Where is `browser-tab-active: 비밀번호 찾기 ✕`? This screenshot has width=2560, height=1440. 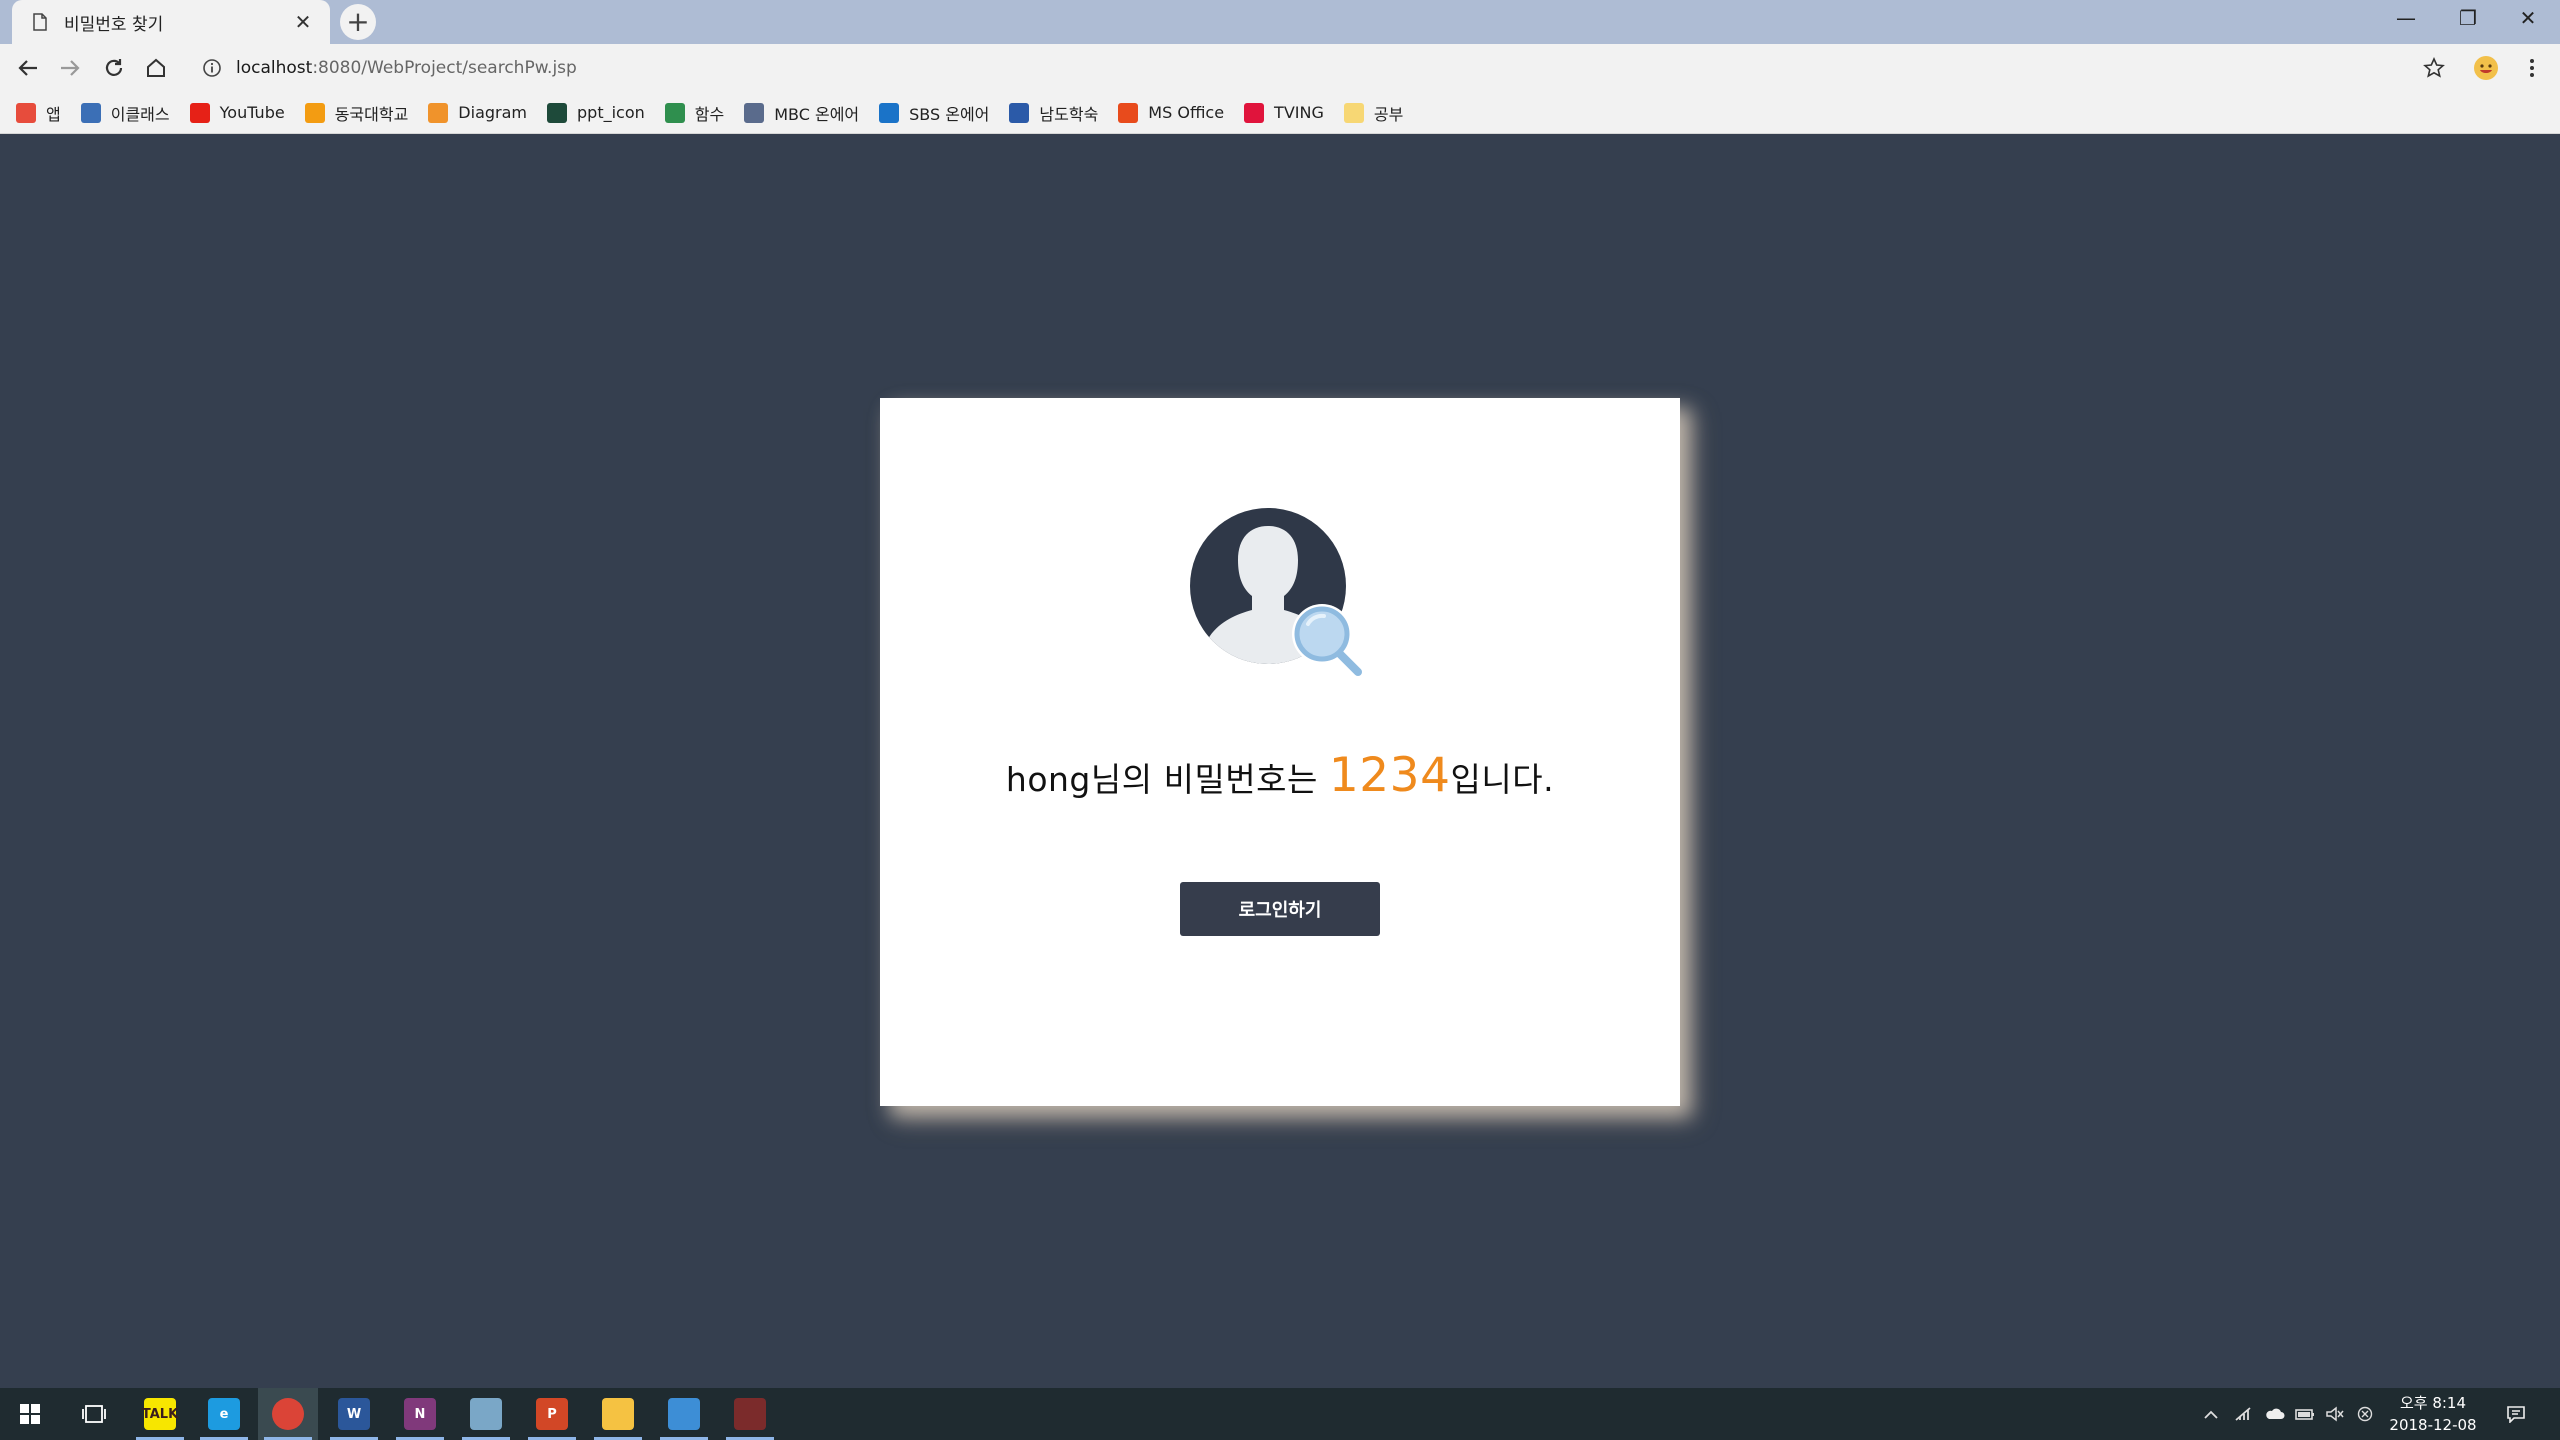 browser-tab-active: 비밀번호 찾기 ✕ is located at coordinates (171, 22).